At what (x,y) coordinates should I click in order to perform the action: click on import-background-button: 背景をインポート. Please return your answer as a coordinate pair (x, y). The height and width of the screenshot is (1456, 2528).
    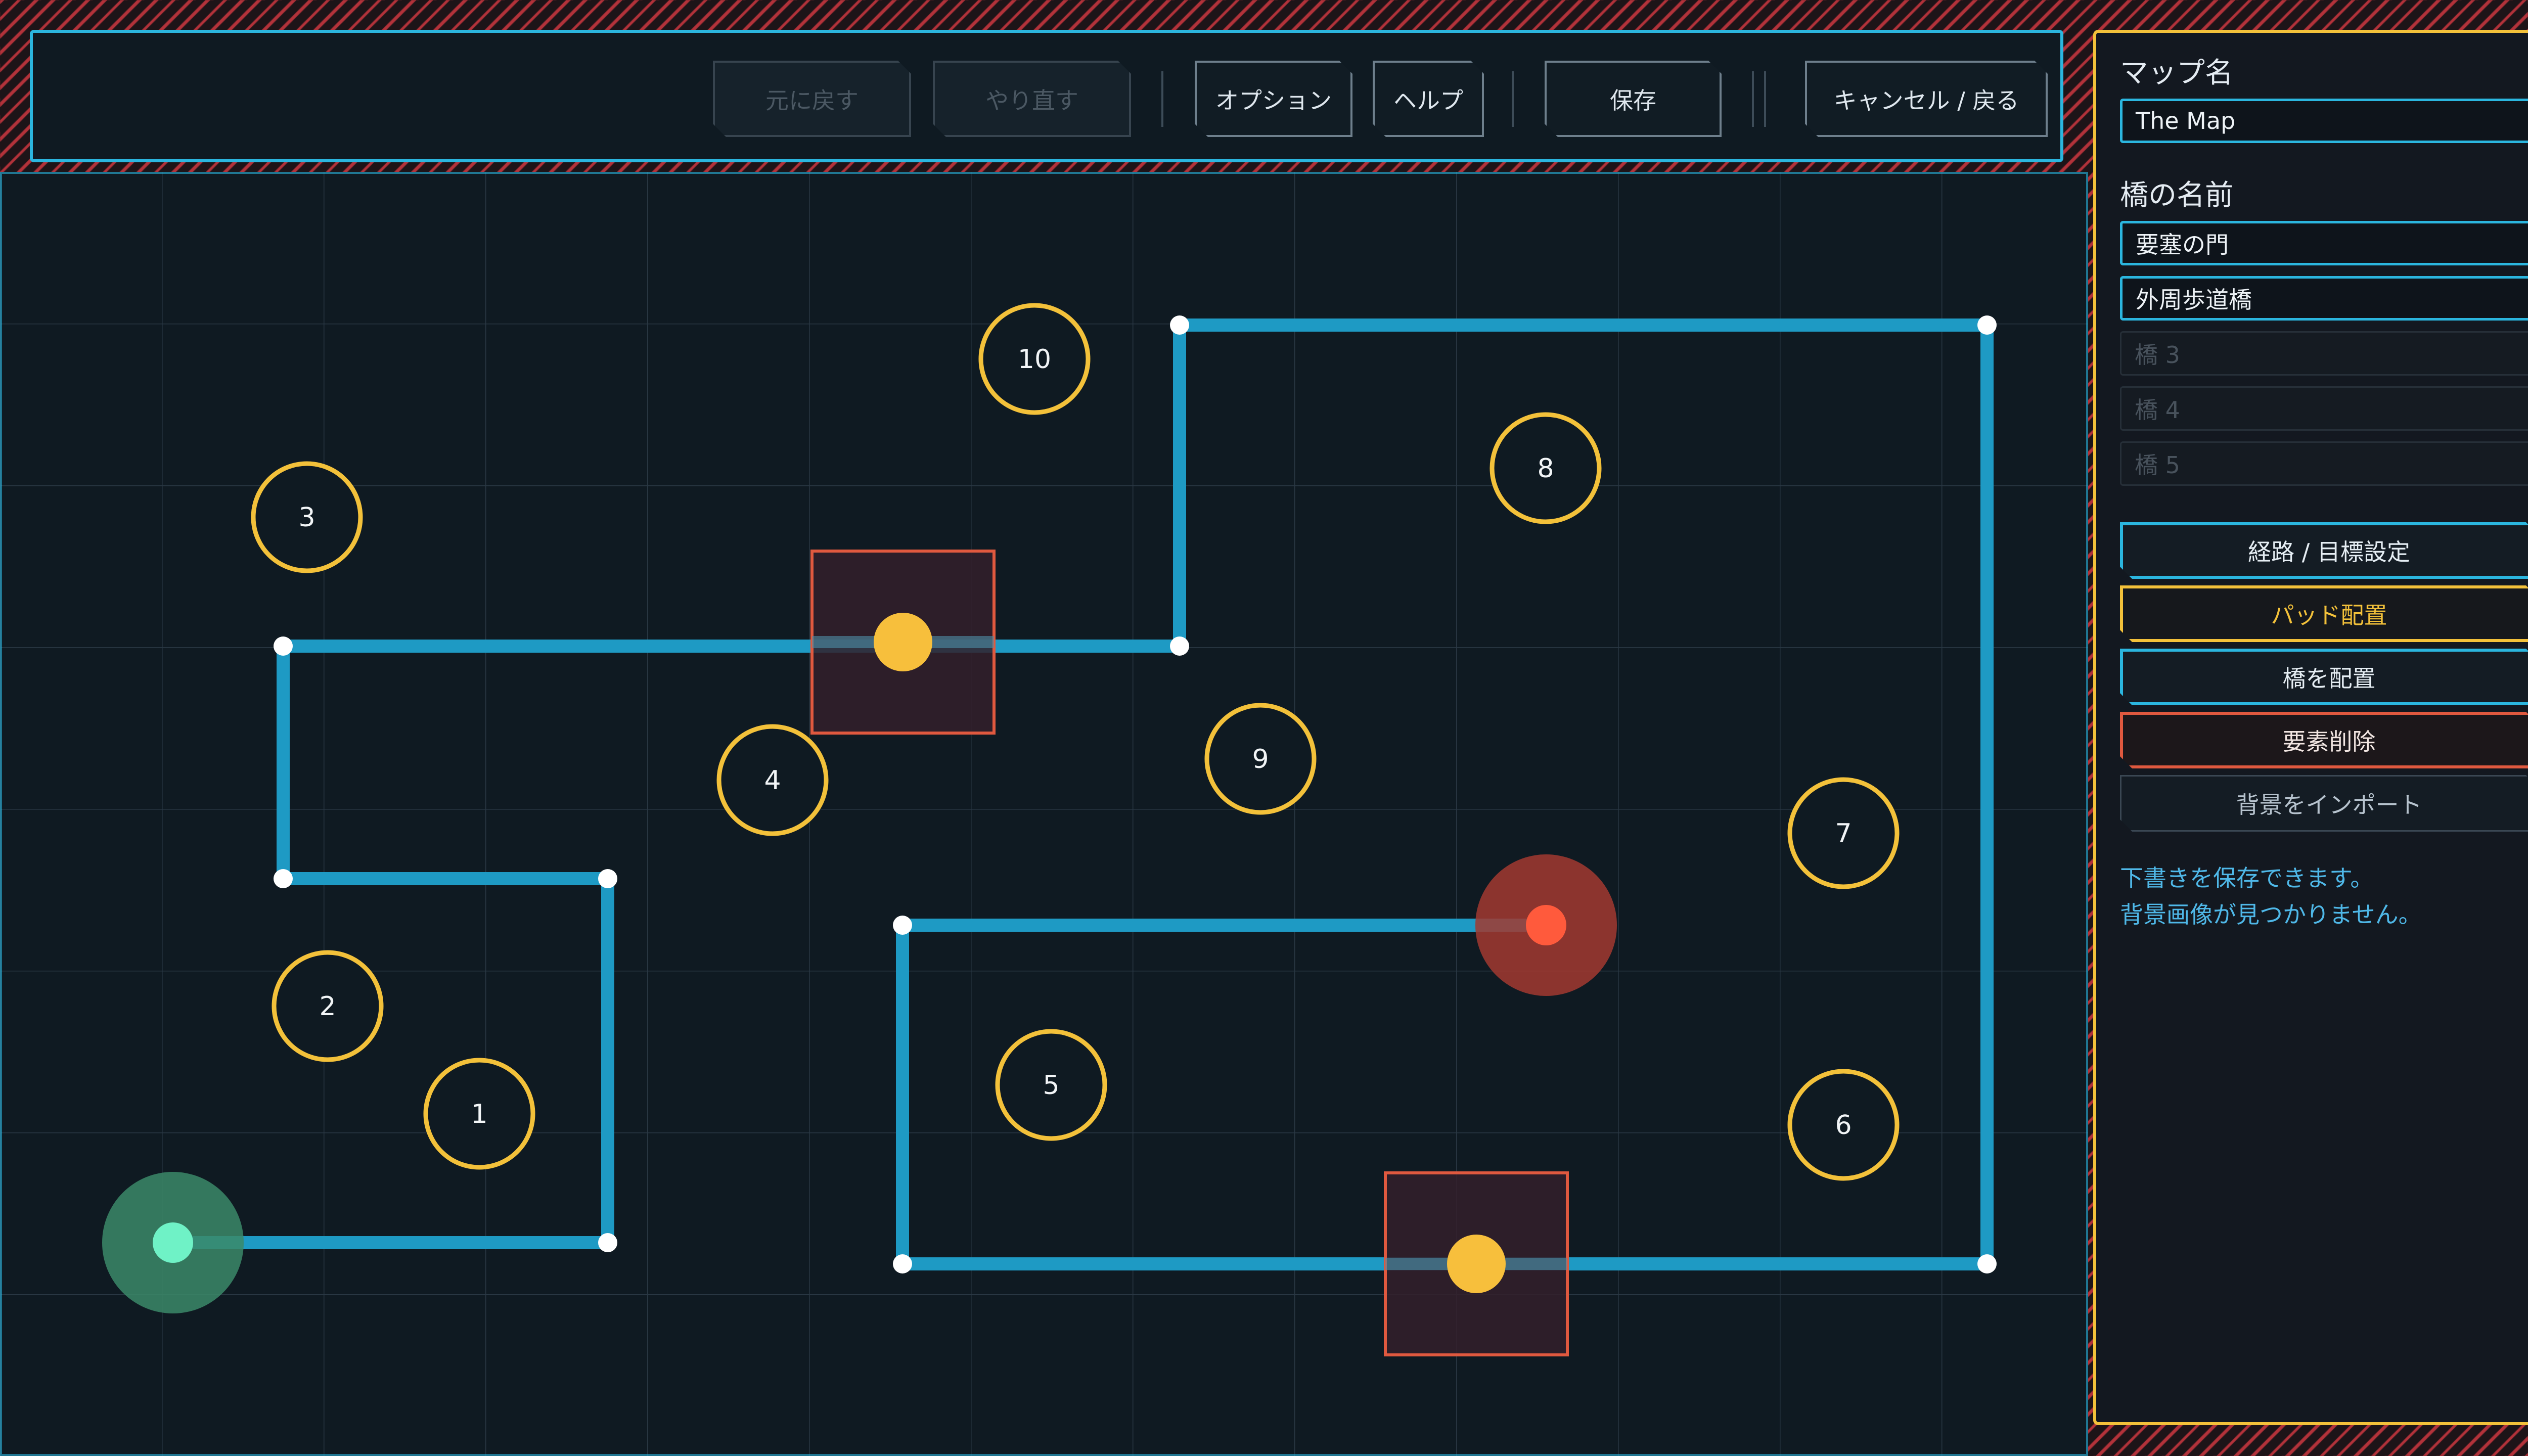
    Looking at the image, I should click on (2324, 803).